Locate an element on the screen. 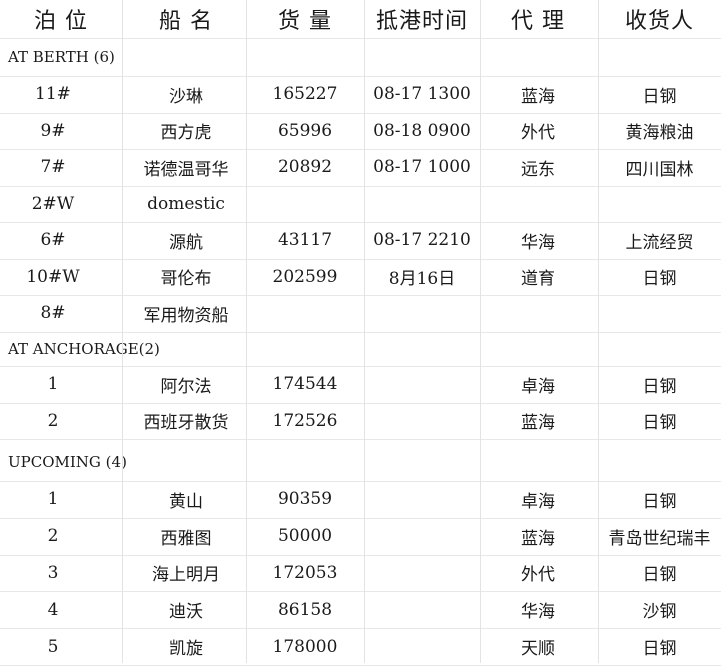 Image resolution: width=721 pixels, height=666 pixels. cell-consignee: 沙钢 is located at coordinates (659, 612).